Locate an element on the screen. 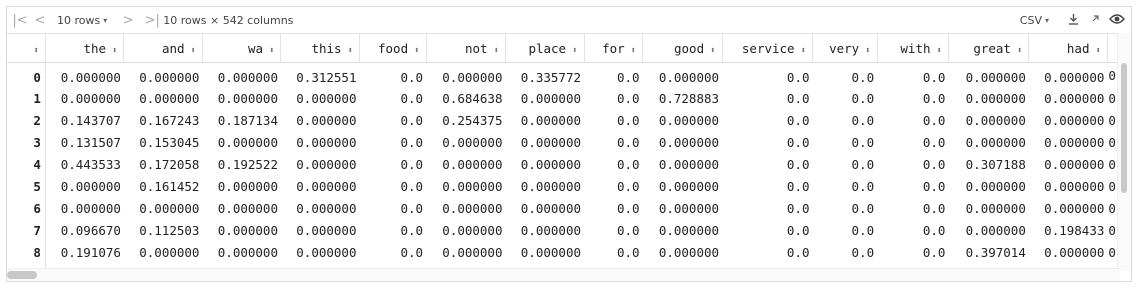 This screenshot has width=1138, height=288. vertical-scrollbar is located at coordinates (1124, 152).